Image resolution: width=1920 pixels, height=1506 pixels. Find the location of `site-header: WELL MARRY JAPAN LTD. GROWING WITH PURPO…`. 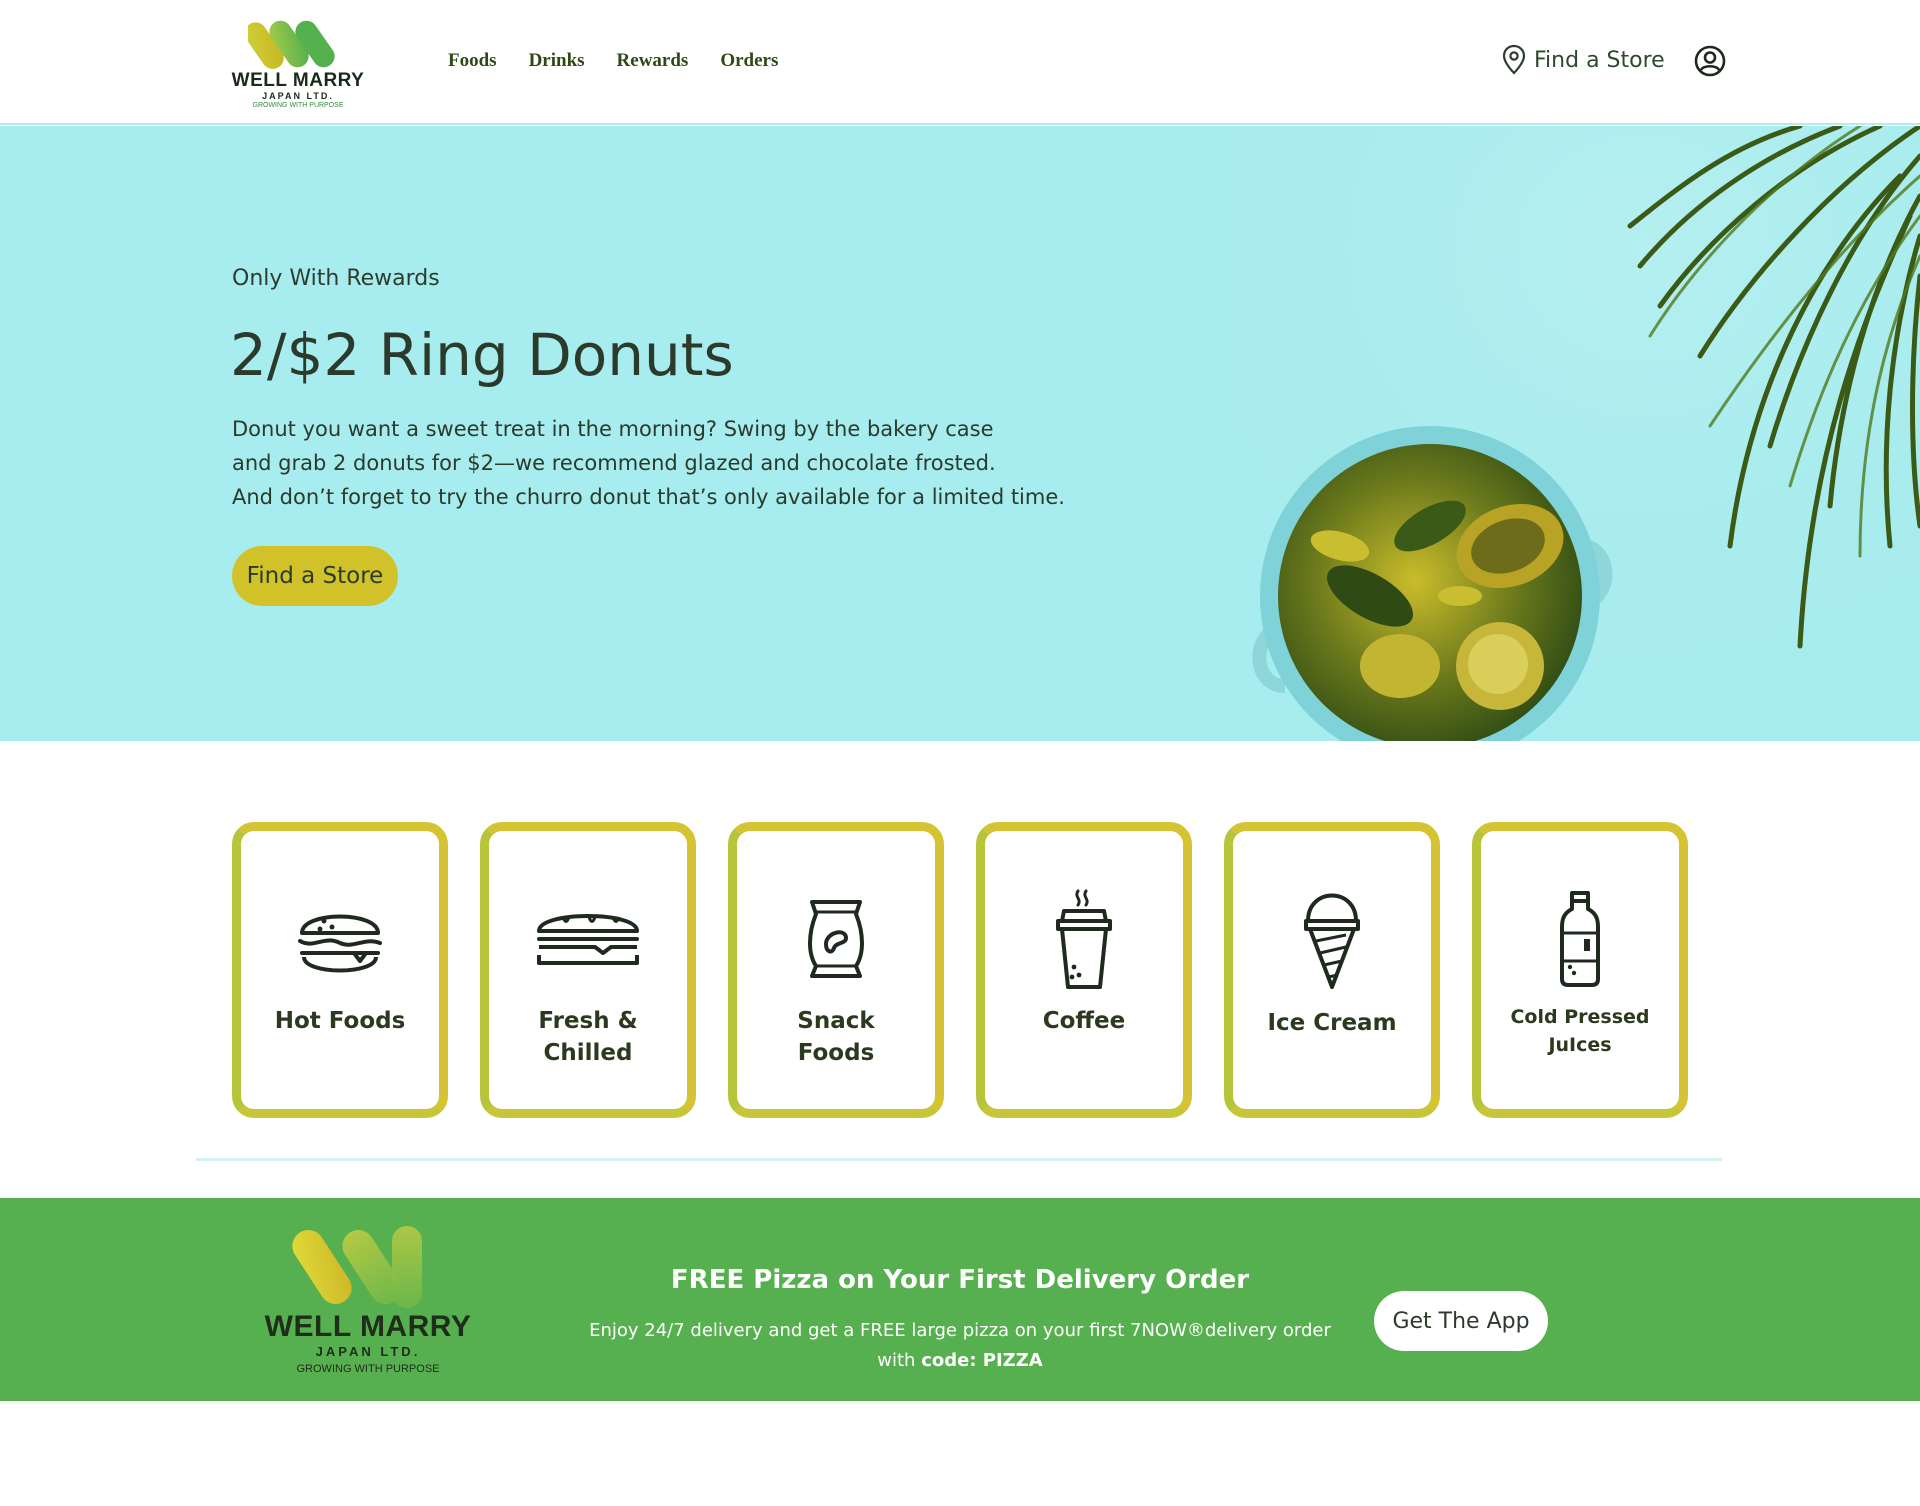

site-header: WELL MARRY JAPAN LTD. GROWING WITH PURPO… is located at coordinates (960, 62).